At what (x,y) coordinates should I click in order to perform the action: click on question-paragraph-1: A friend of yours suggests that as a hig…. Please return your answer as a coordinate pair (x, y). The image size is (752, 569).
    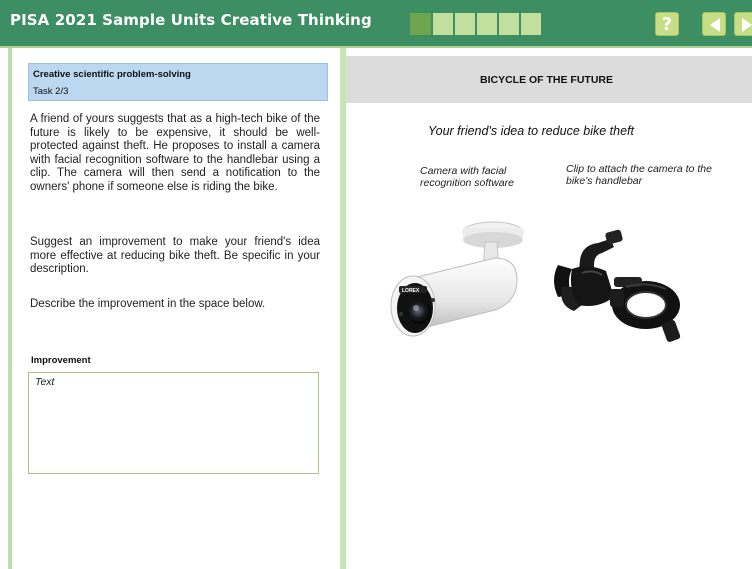
    Looking at the image, I should click on (175, 153).